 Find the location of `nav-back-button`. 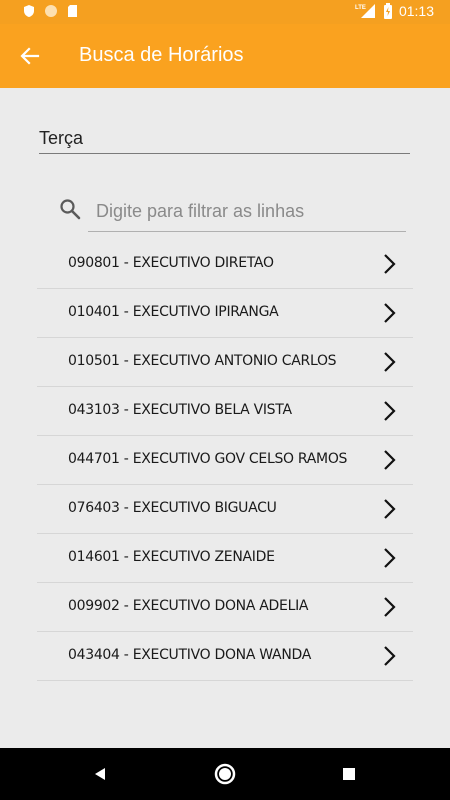

nav-back-button is located at coordinates (100, 774).